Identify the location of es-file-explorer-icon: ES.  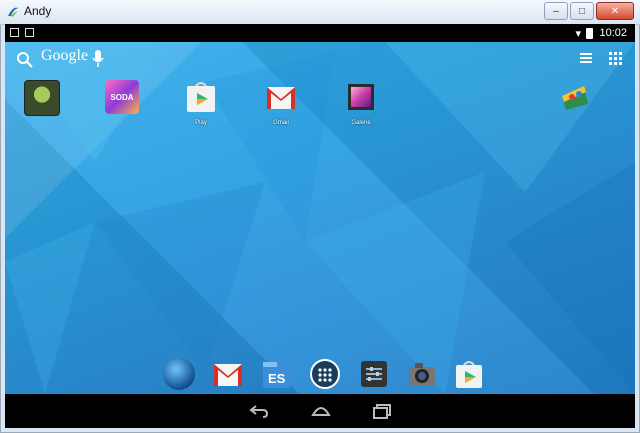
(277, 374).